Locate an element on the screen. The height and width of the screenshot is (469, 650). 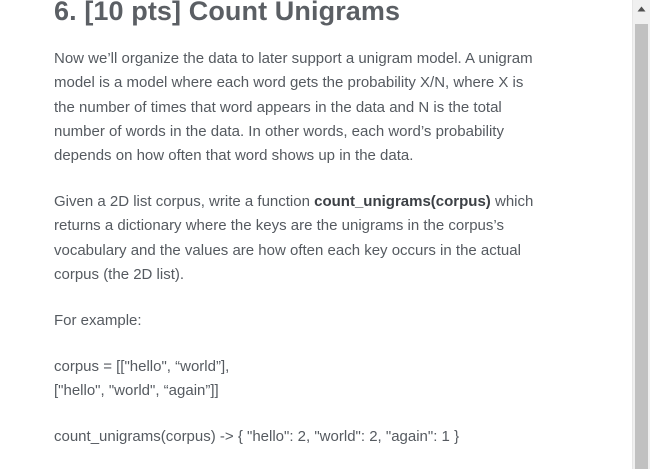
example-line: ["hello", "world", “again”]] is located at coordinates (136, 391).